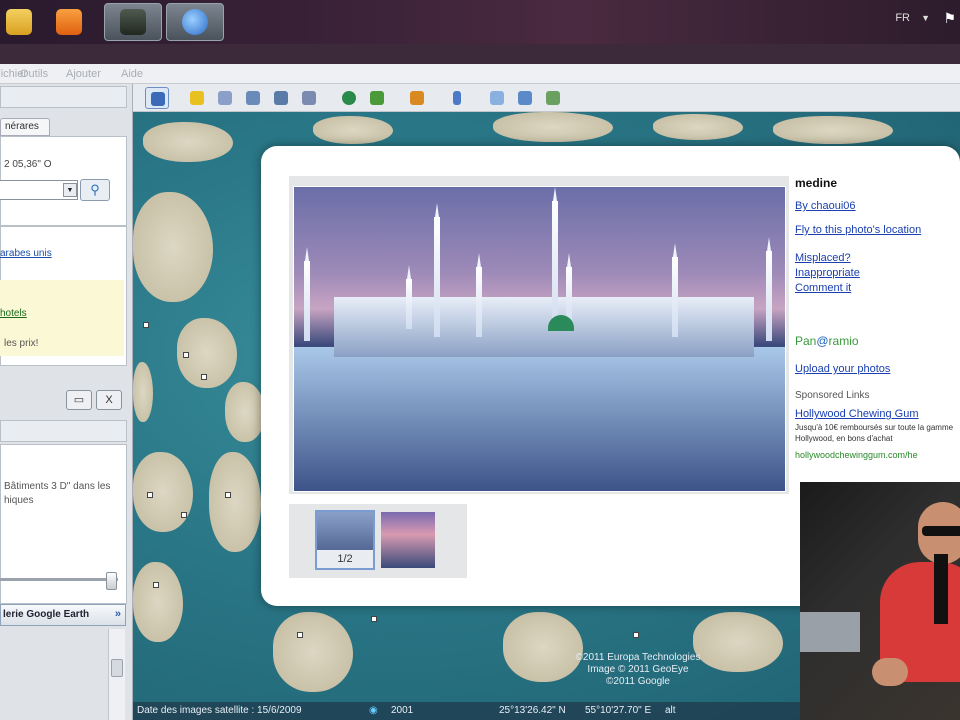 The height and width of the screenshot is (720, 960). What do you see at coordinates (949, 18) in the screenshot?
I see `flag-icon: ⚑` at bounding box center [949, 18].